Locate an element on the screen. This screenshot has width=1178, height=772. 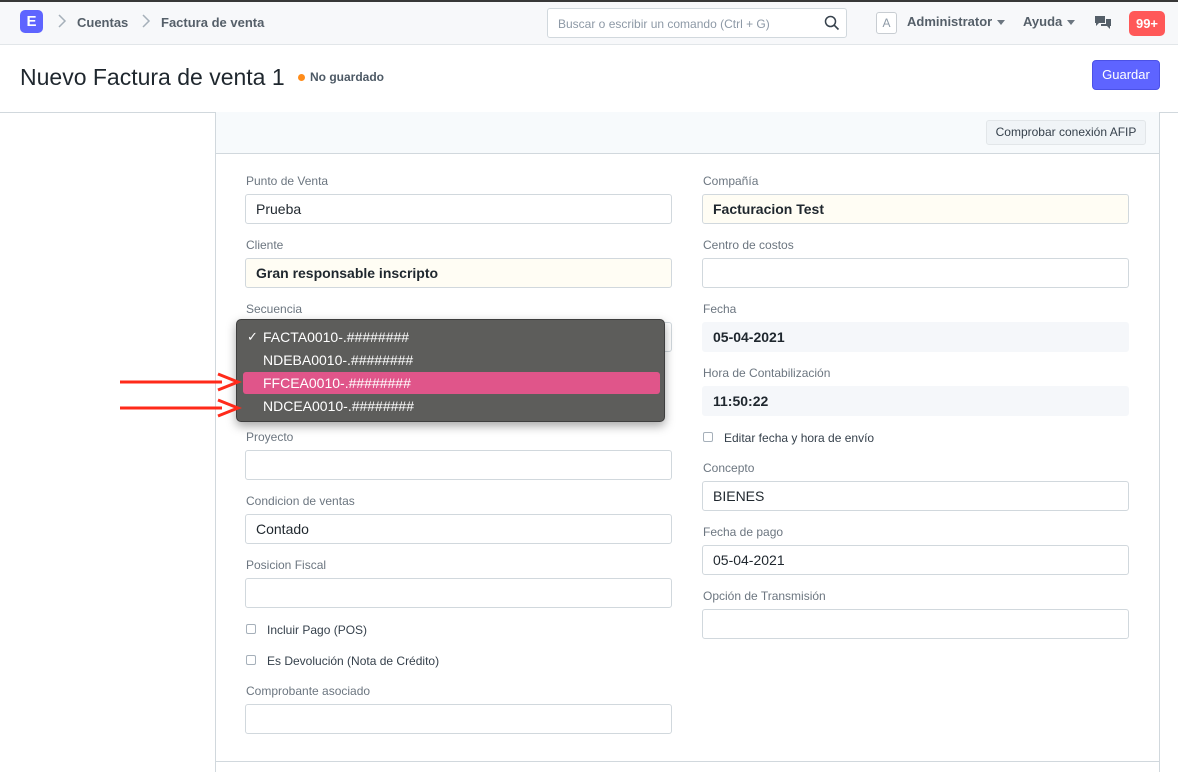
search-icon is located at coordinates (832, 23).